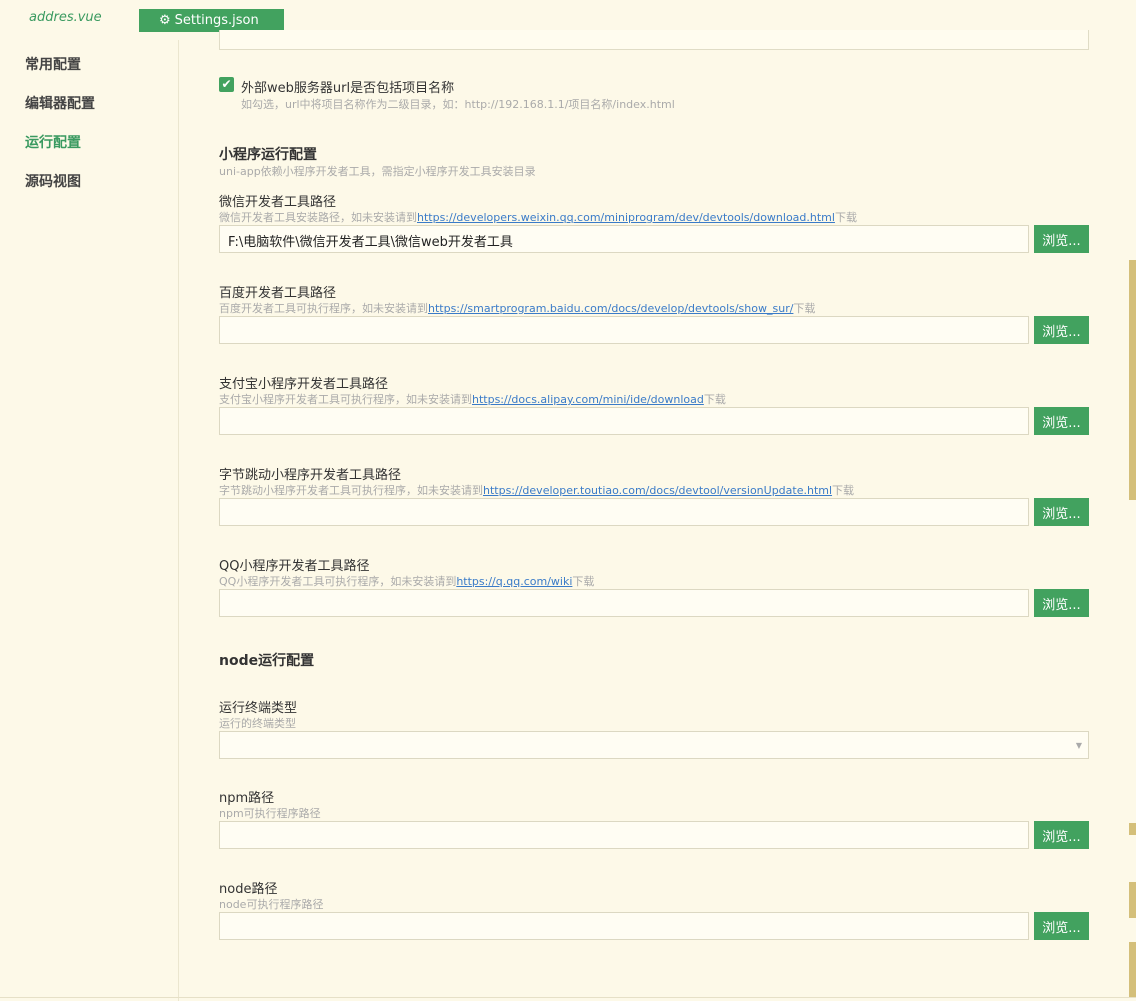 This screenshot has width=1136, height=1001. What do you see at coordinates (278, 202) in the screenshot?
I see `wechat-devtools-label: 微信开发者工具路径` at bounding box center [278, 202].